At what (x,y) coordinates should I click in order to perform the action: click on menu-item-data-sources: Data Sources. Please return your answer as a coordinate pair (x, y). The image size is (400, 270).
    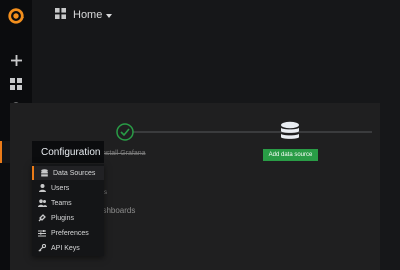
    Looking at the image, I should click on (68, 173).